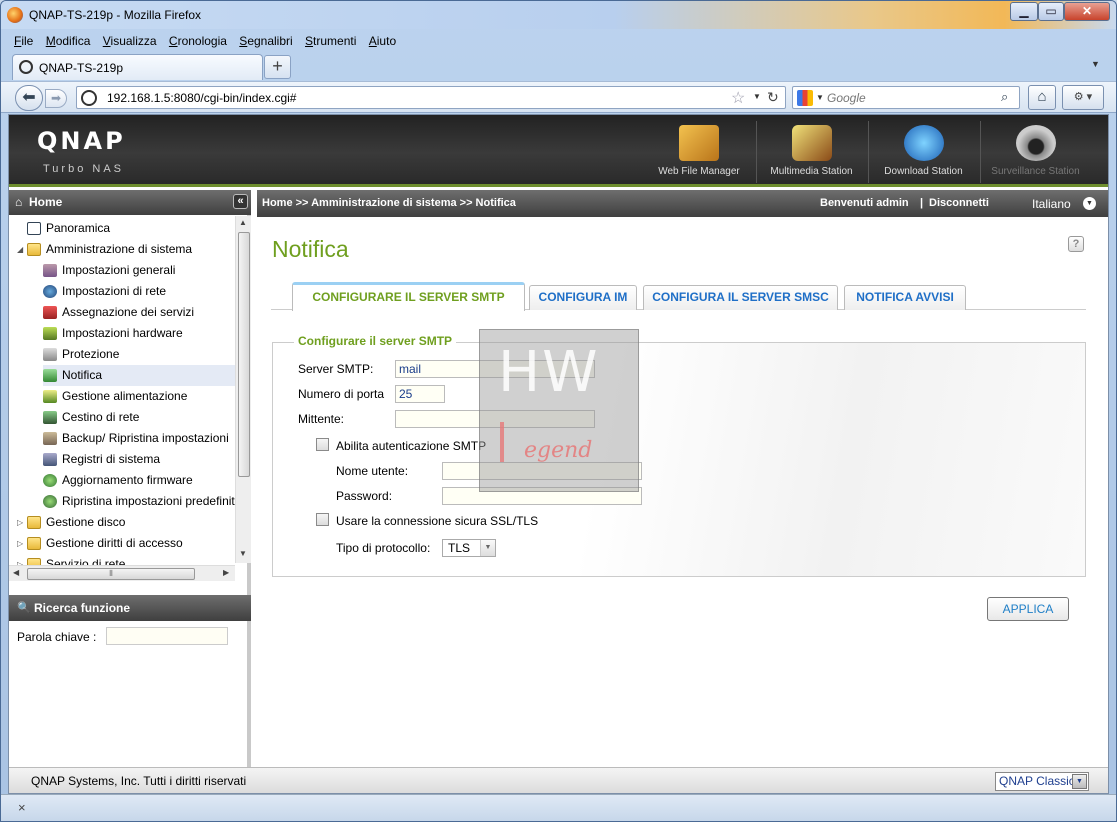  What do you see at coordinates (139, 501) in the screenshot?
I see `tree-item-ripristina-predefinite: Ripristina impostazioni predefinite` at bounding box center [139, 501].